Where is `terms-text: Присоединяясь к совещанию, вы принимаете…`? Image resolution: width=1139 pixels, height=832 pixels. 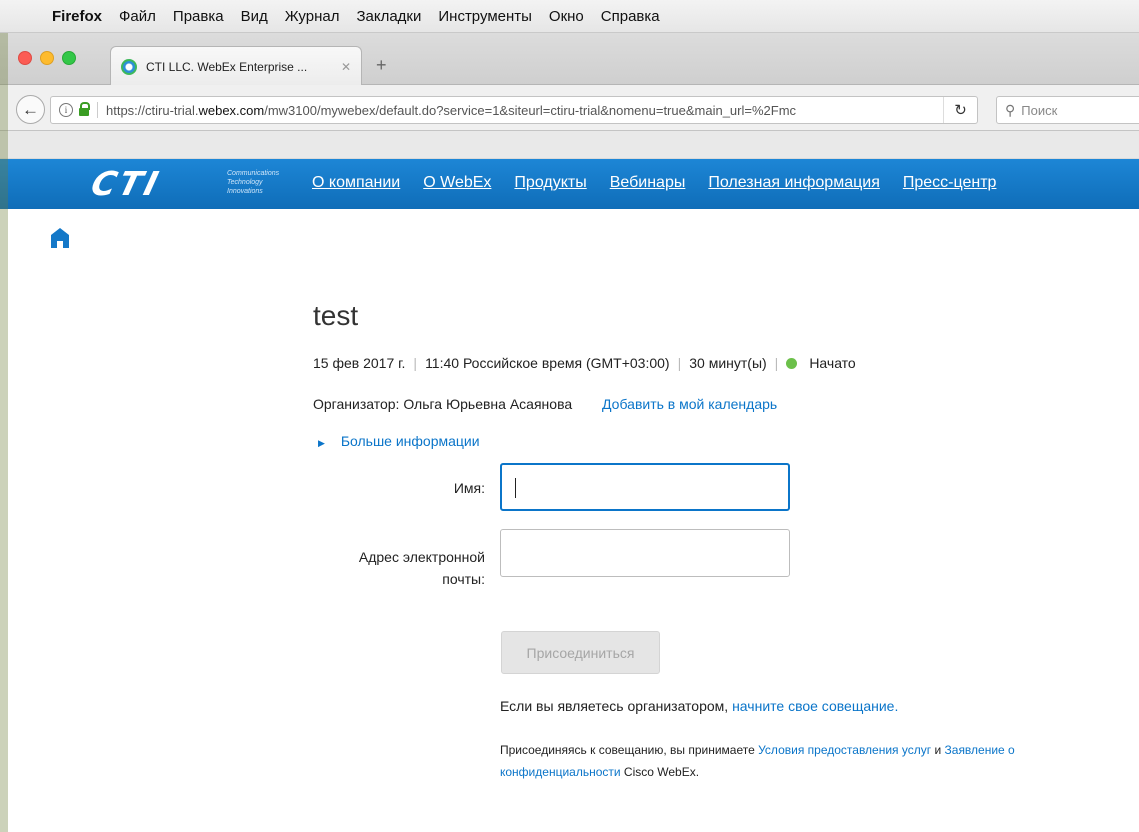 terms-text: Присоединяясь к совещанию, вы принимаете… is located at coordinates (819, 761).